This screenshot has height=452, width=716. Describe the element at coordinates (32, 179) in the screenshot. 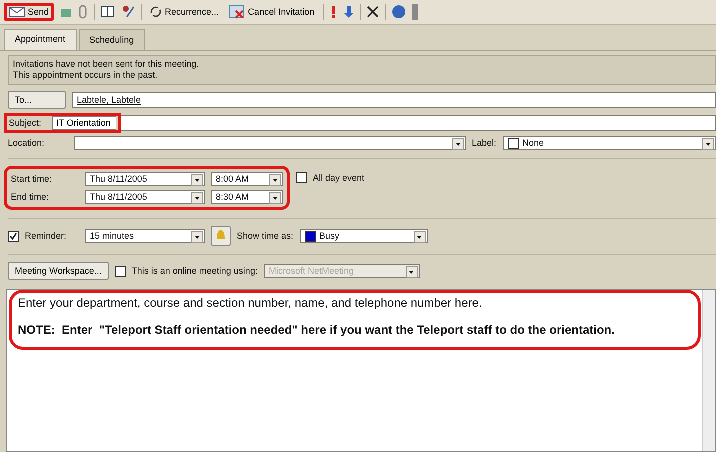

I see `time-label: Start time:` at that location.